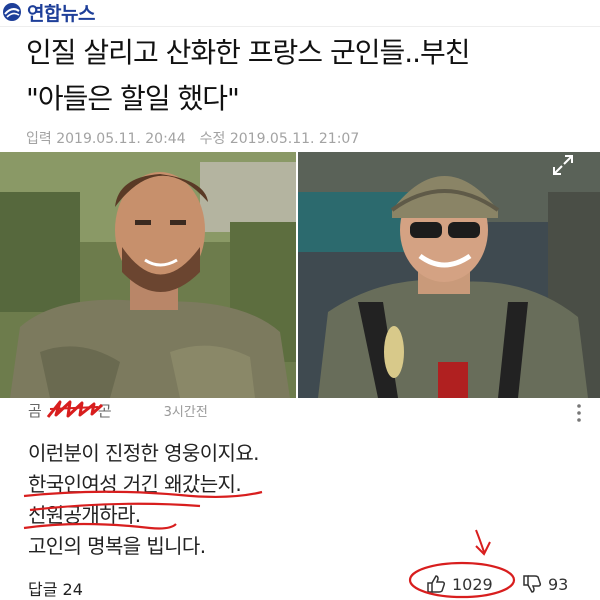 Image resolution: width=600 pixels, height=600 pixels. I want to click on yonhap-logo: 연합뉴스, so click(48, 12).